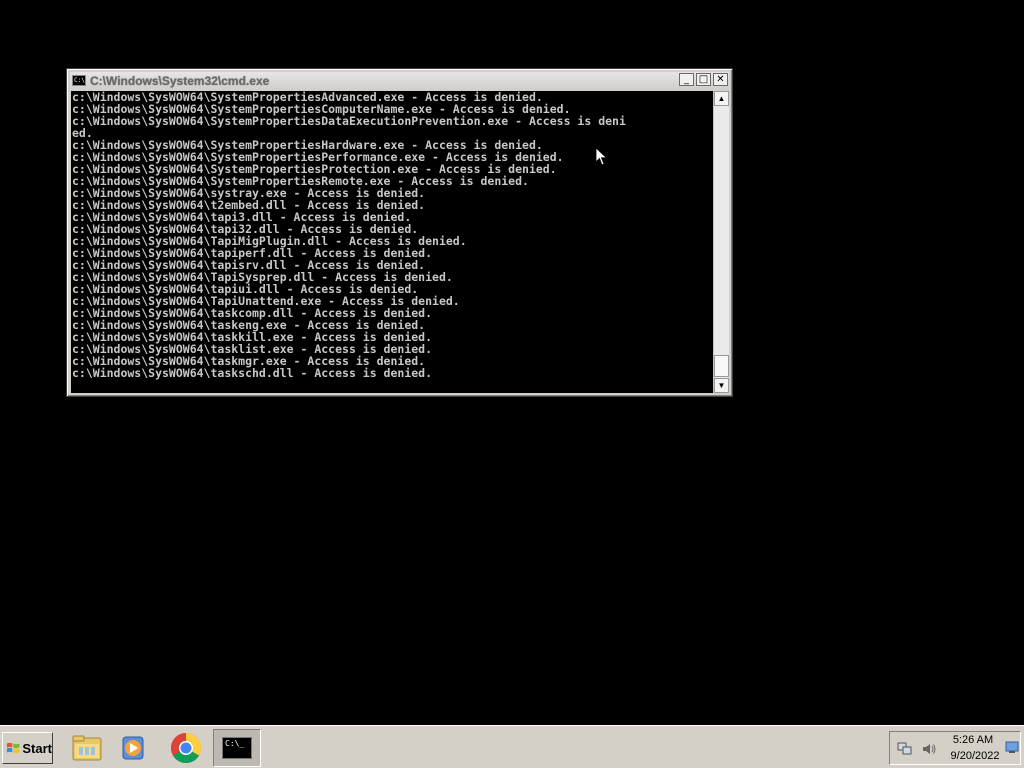  I want to click on taskbar-explorer, so click(87, 748).